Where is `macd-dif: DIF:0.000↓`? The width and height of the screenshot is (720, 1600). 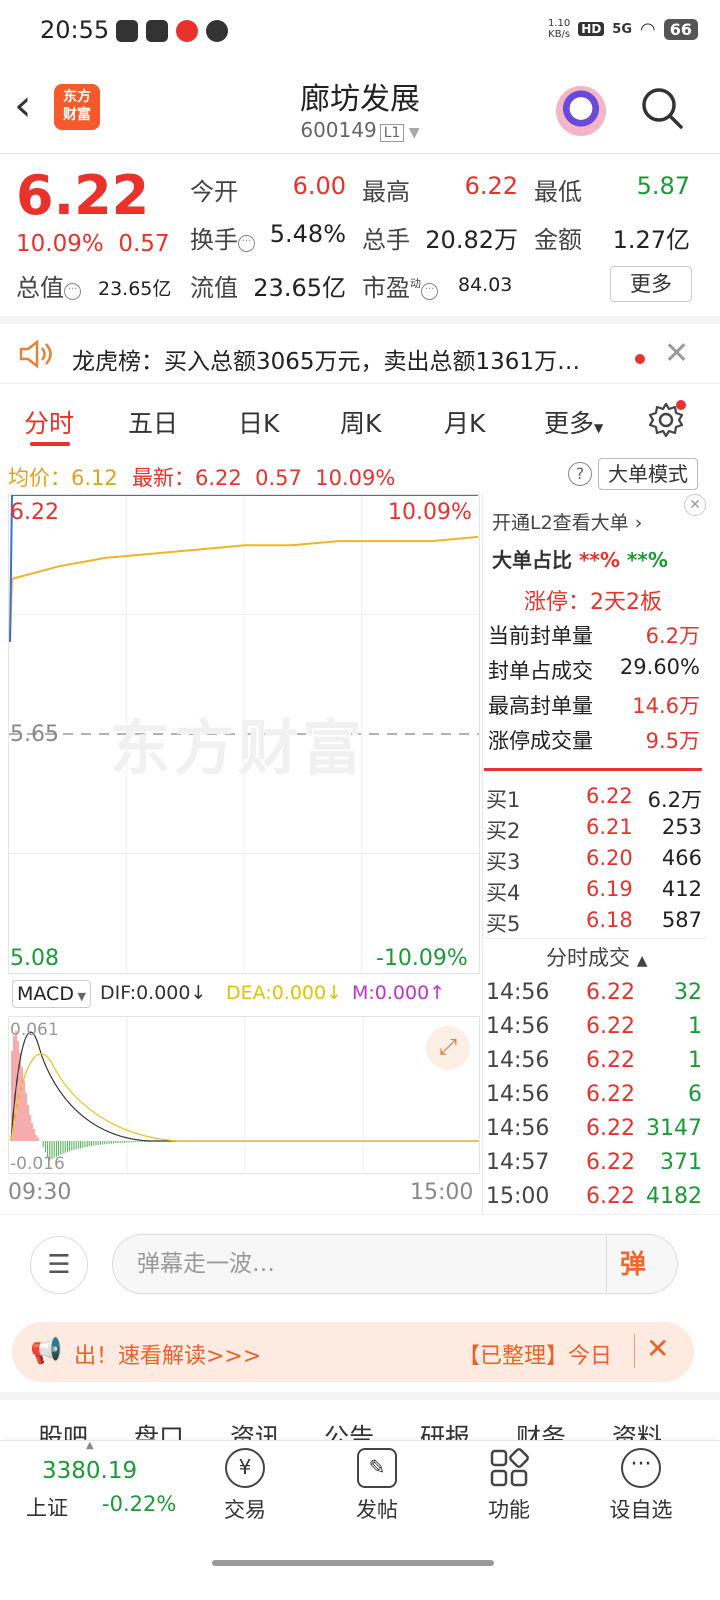
macd-dif: DIF:0.000↓ is located at coordinates (153, 993).